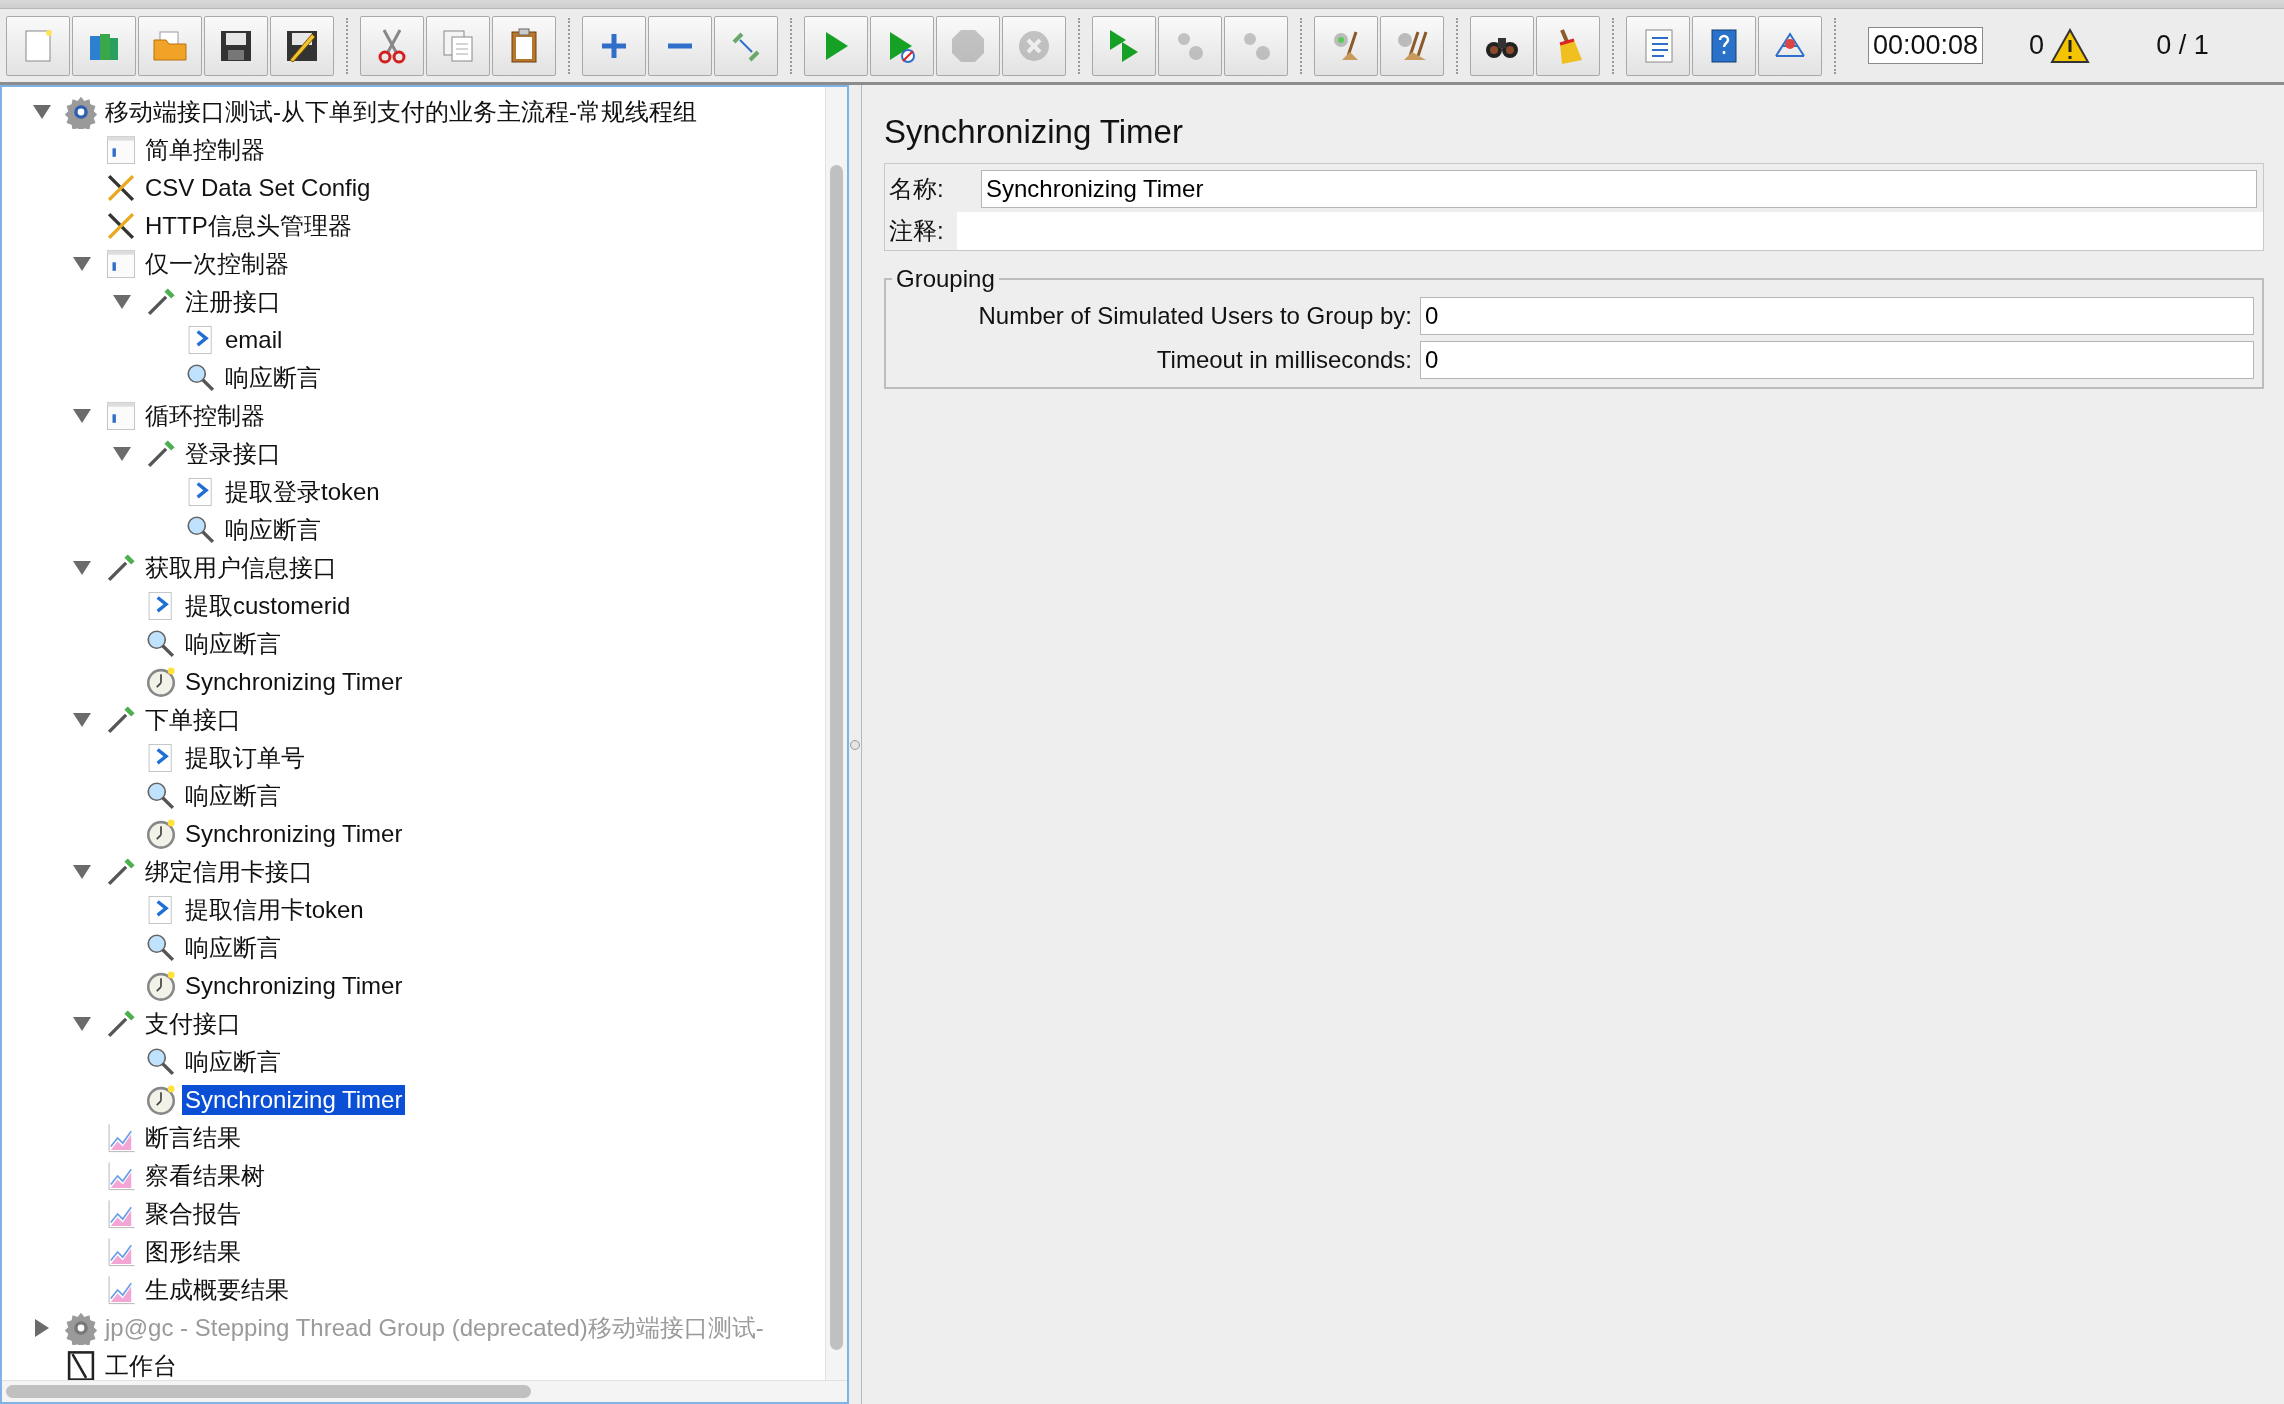 This screenshot has width=2284, height=1404. What do you see at coordinates (1283, 360) in the screenshot?
I see `field-label: Timeout in milliseconds:` at bounding box center [1283, 360].